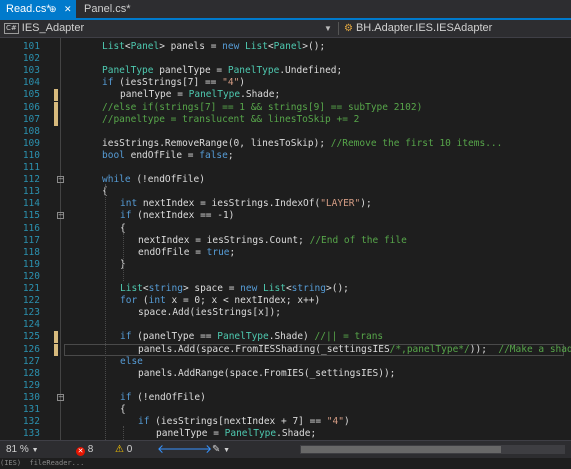  I want to click on arrow-right-icon: 🡒, so click(196, 449).